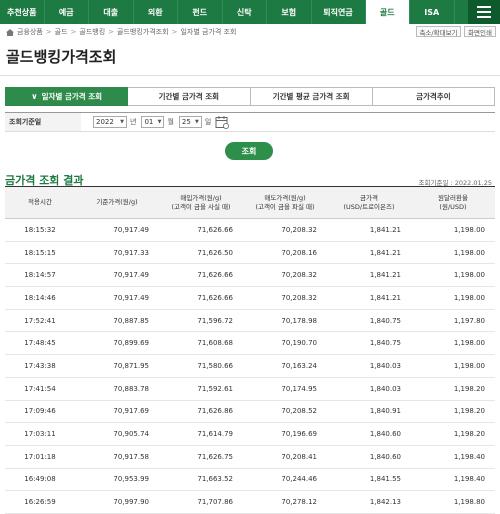 The width and height of the screenshot is (500, 514). Describe the element at coordinates (453, 206) in the screenshot. I see `column-header-text: (원/USD)` at that location.